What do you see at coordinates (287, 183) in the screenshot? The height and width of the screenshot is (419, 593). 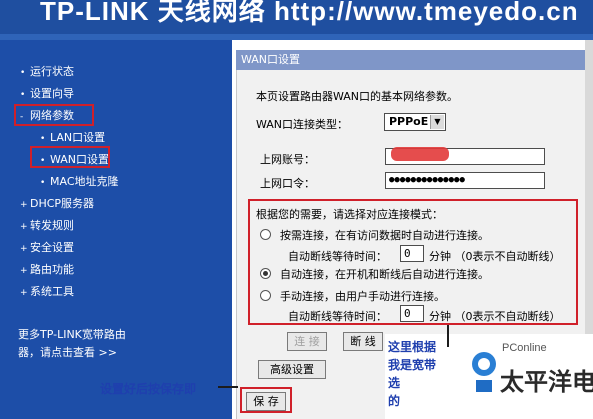 I see `password-label: 上网口令：` at bounding box center [287, 183].